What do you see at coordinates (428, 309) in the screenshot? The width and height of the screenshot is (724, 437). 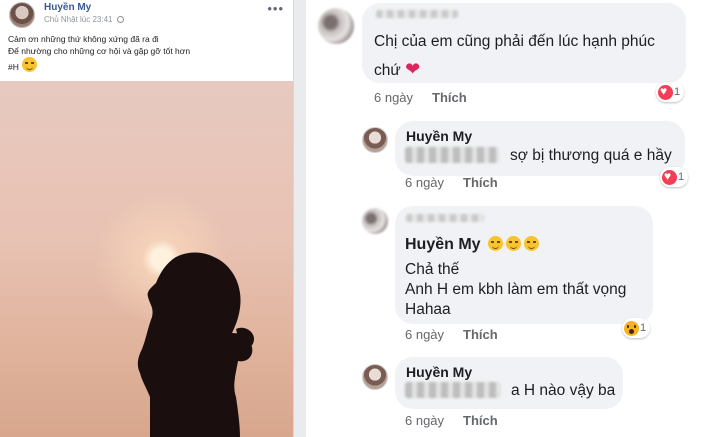 I see `comment-text-line: Hahaa` at bounding box center [428, 309].